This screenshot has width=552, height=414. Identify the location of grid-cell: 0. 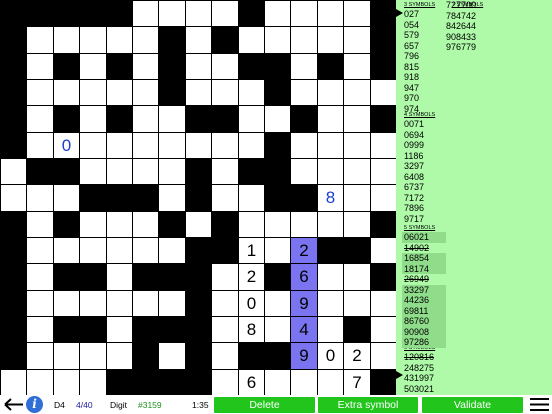
(251, 303).